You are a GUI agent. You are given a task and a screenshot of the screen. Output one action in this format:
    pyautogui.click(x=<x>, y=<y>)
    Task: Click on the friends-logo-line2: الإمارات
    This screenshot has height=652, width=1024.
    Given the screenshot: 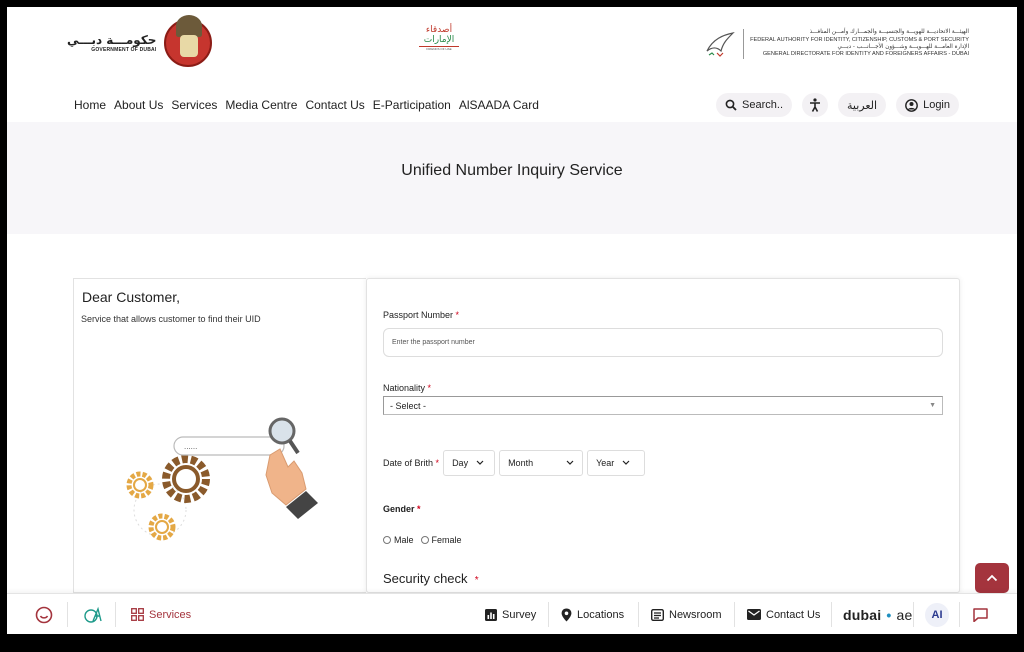 What is the action you would take?
    pyautogui.click(x=439, y=40)
    